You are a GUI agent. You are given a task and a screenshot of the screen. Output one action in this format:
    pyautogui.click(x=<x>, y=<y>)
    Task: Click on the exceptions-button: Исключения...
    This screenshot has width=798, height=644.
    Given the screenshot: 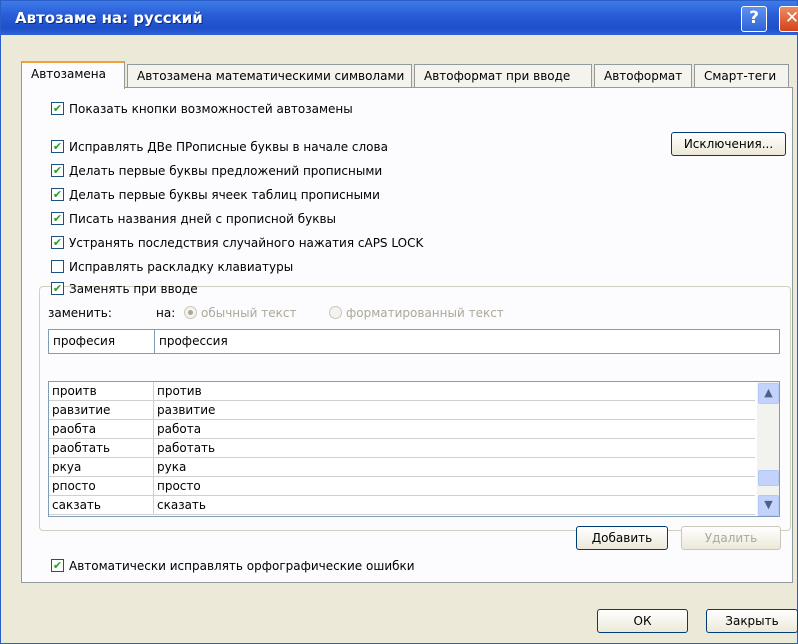 What is the action you would take?
    pyautogui.click(x=728, y=144)
    